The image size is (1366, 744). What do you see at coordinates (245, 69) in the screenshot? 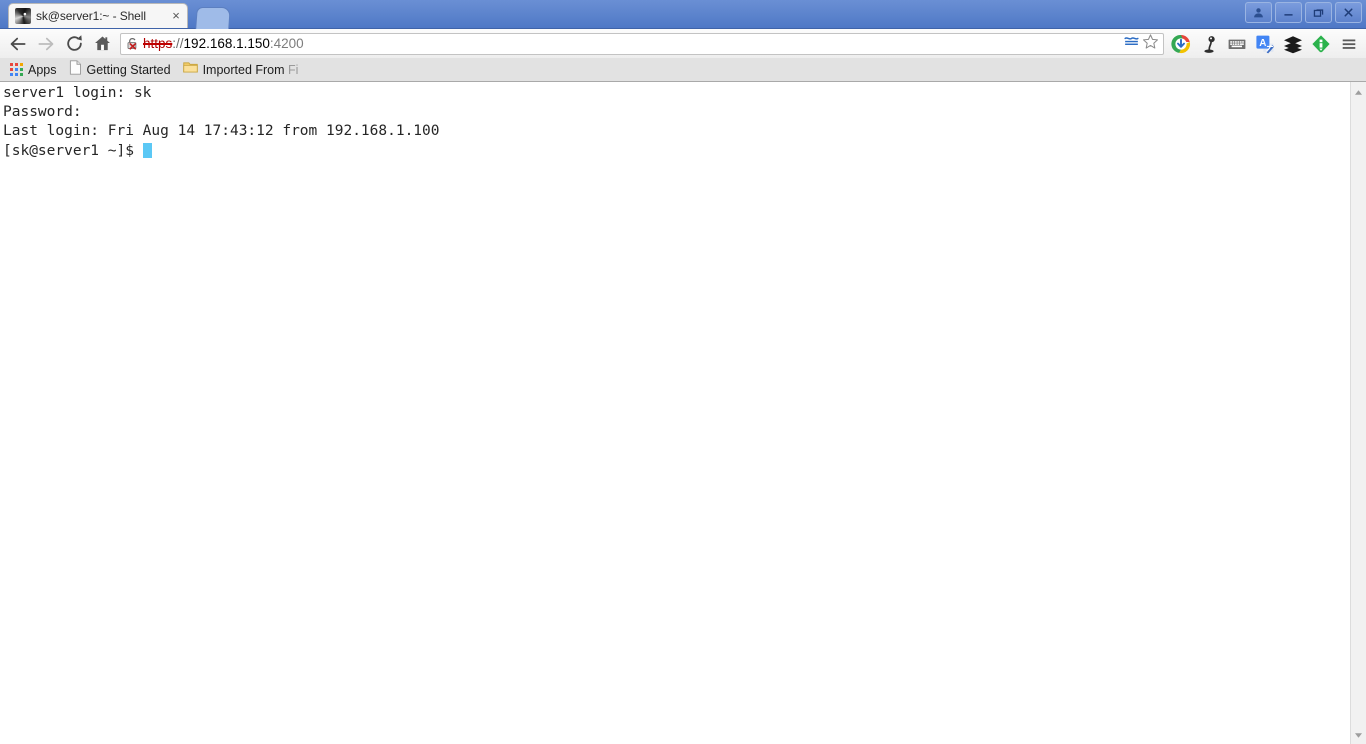
I see `bookmark-label-visible: Imported From` at bounding box center [245, 69].